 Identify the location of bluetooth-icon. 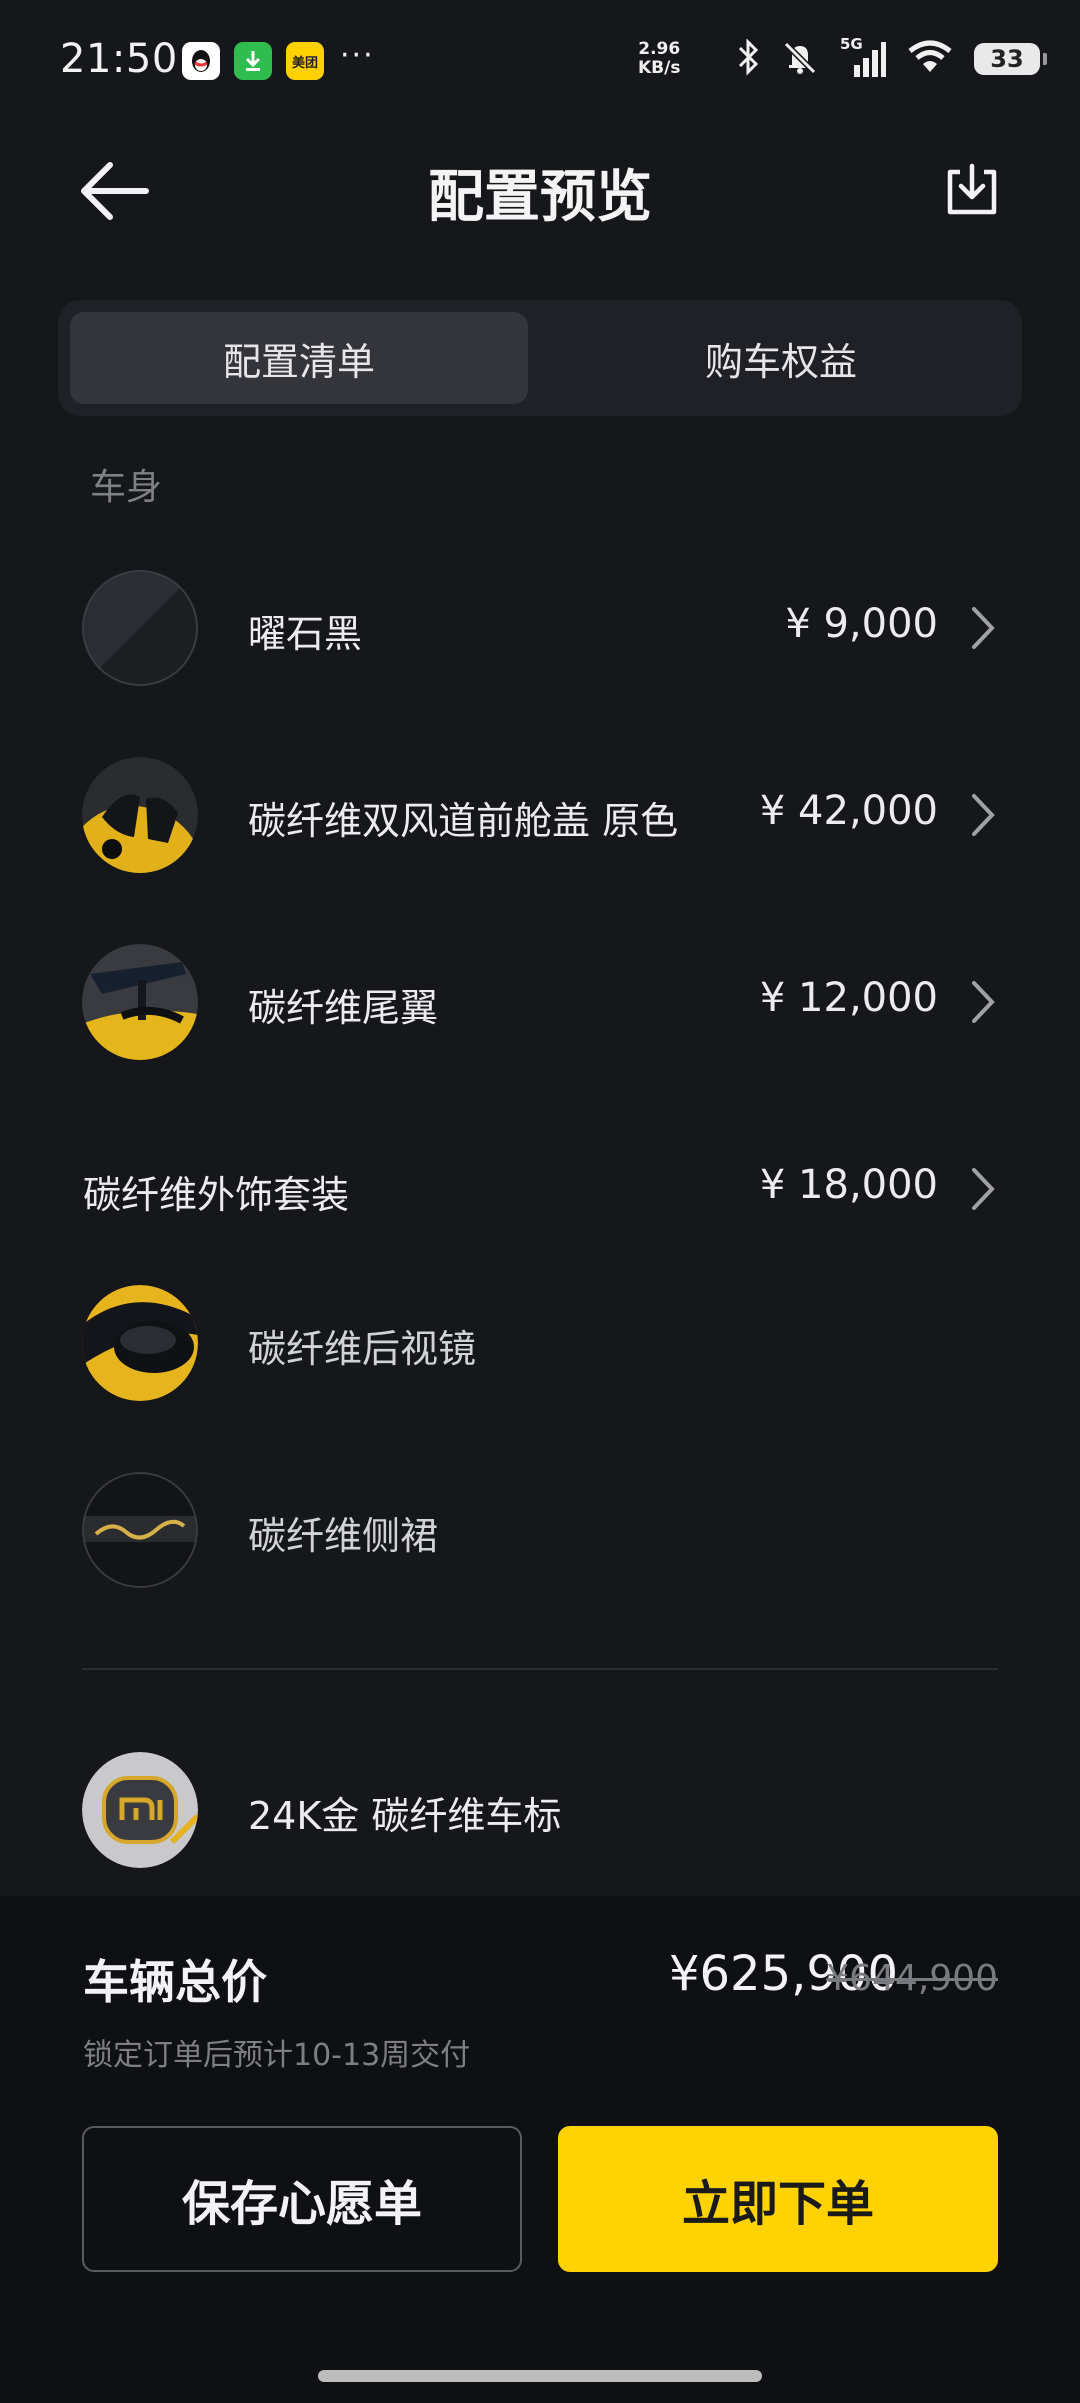
(748, 59).